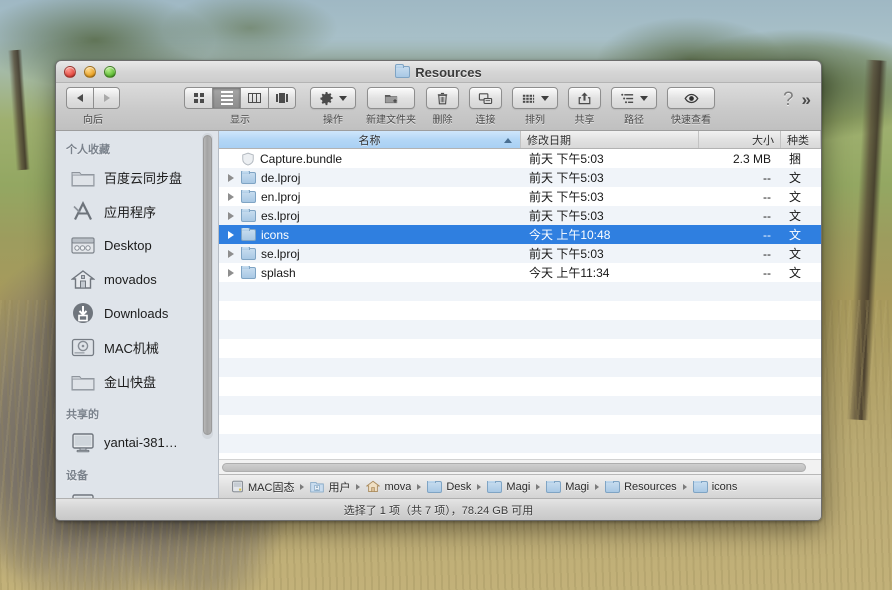 Image resolution: width=892 pixels, height=590 pixels. I want to click on sidebar-section-devices-header: 设备, so click(77, 476).